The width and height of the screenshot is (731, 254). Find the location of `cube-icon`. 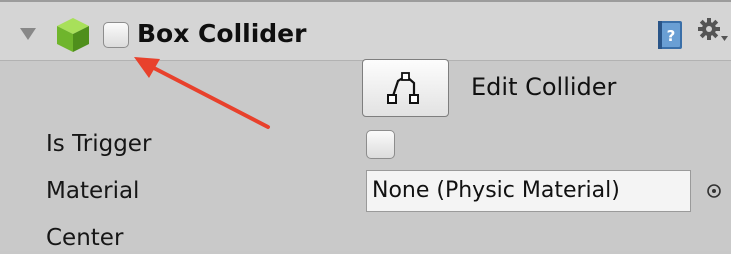

cube-icon is located at coordinates (73, 35).